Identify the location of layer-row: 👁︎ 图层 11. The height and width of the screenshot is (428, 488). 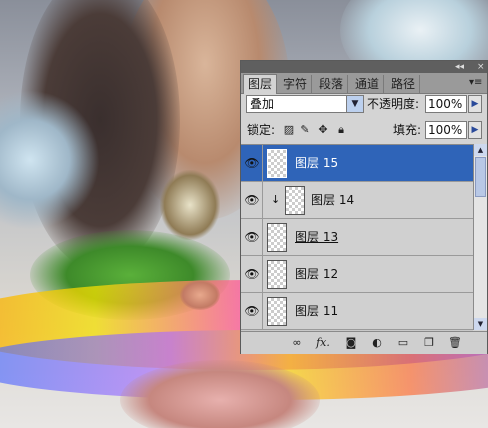
(357, 311).